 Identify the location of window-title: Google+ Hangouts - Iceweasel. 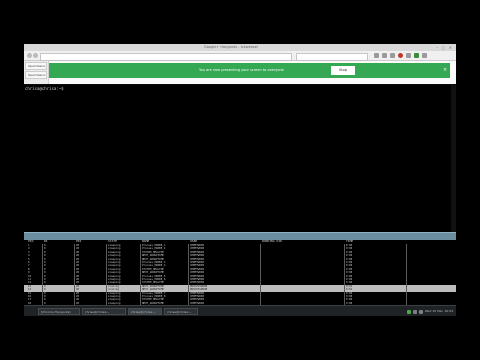
(231, 47).